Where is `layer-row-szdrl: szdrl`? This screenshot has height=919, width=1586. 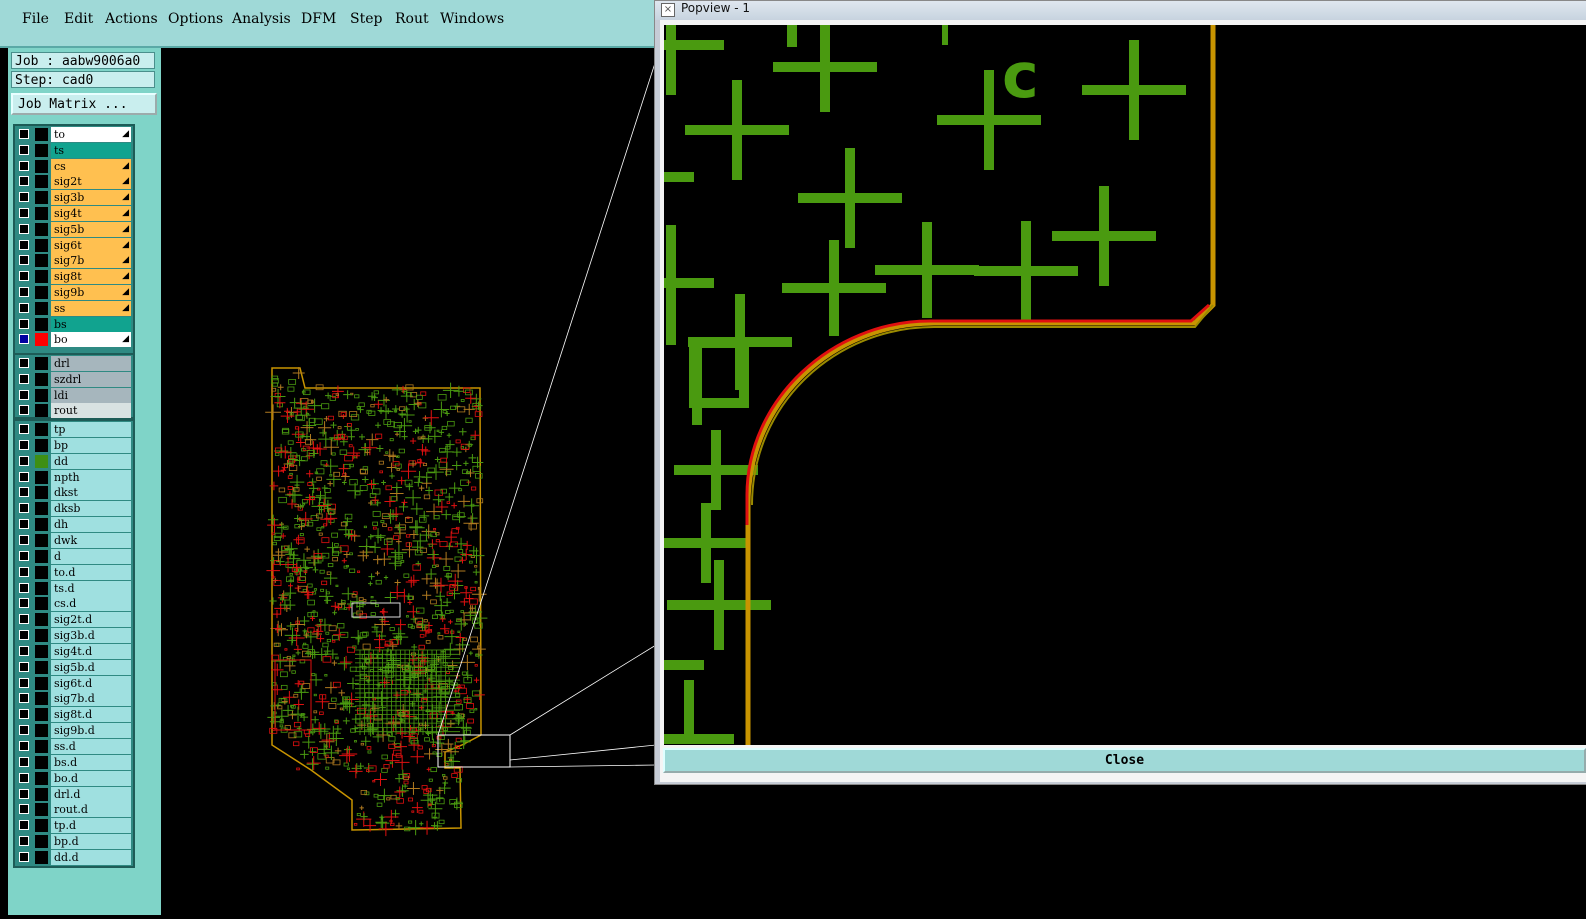
layer-row-szdrl: szdrl is located at coordinates (74, 379).